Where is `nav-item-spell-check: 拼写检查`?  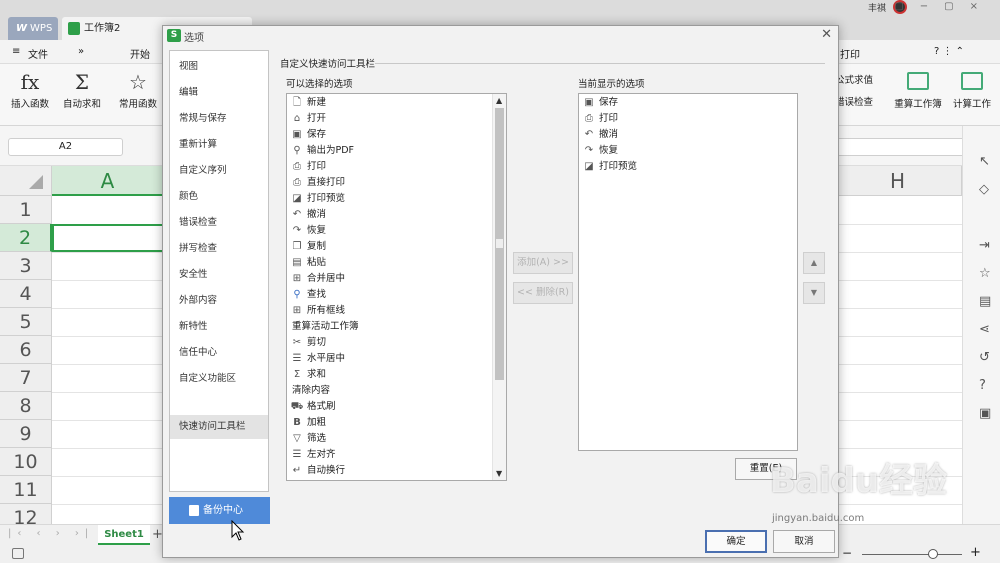
nav-item-spell-check: 拼写检查 is located at coordinates (219, 249).